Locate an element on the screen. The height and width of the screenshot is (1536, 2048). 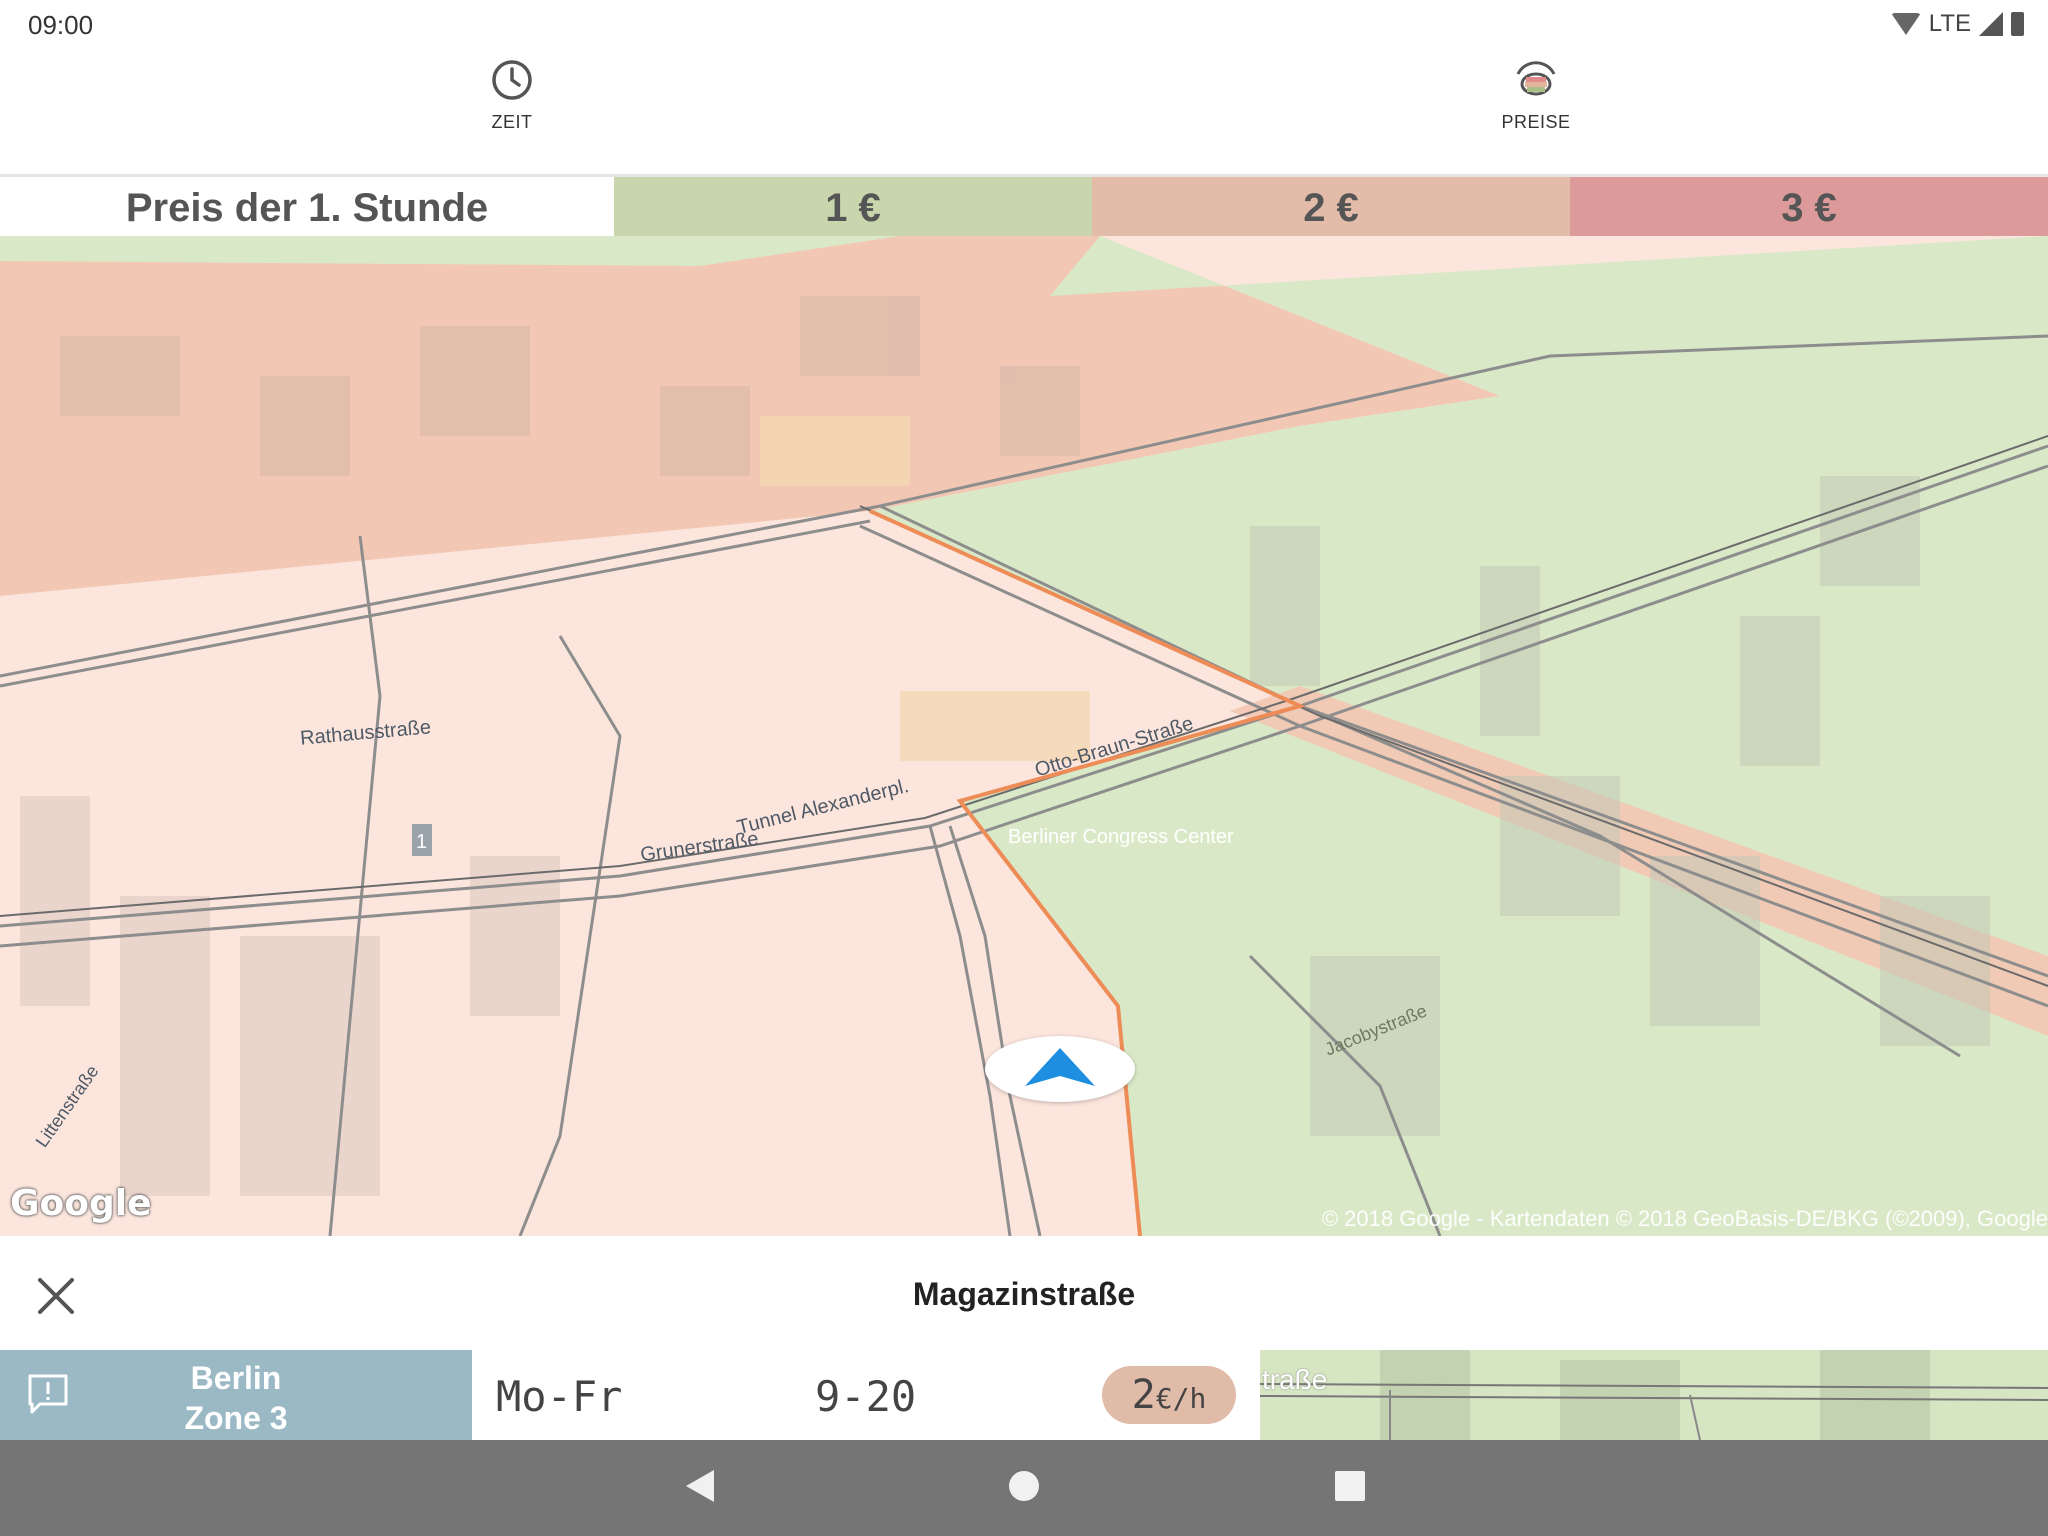
price-signal-icon is located at coordinates (1536, 78).